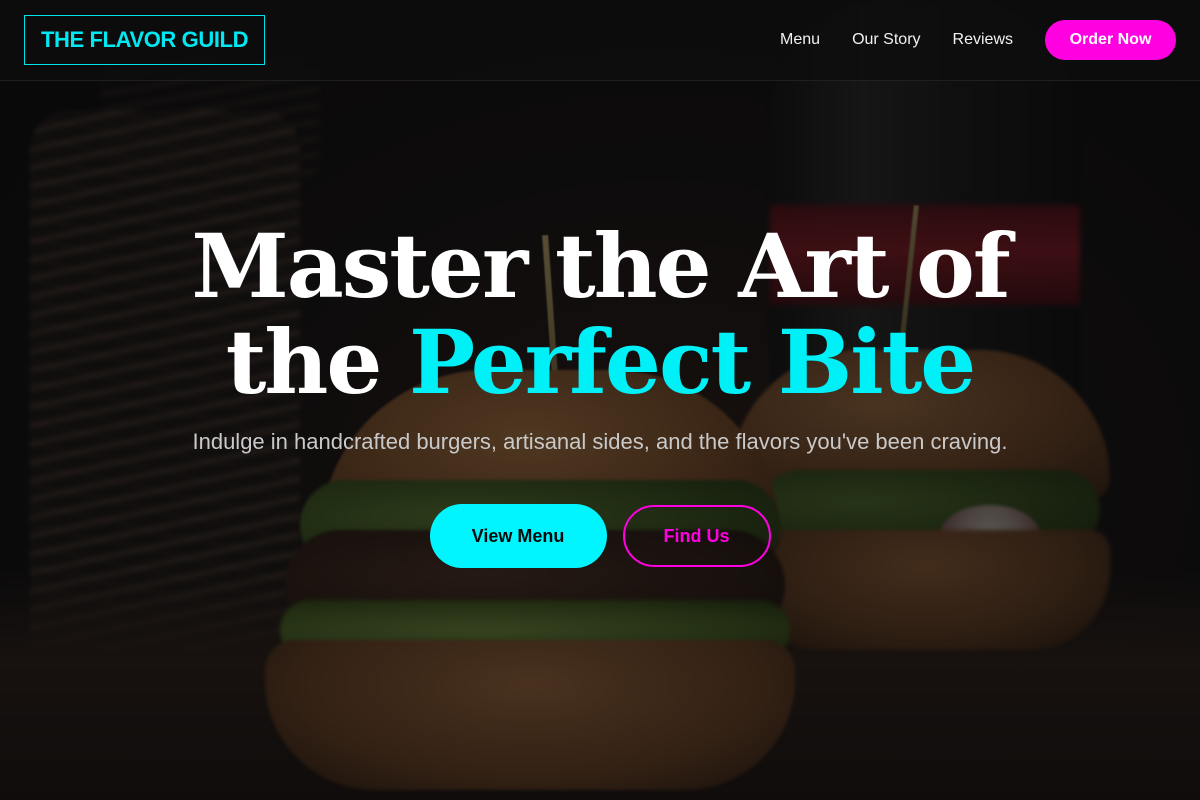 This screenshot has width=1200, height=800. What do you see at coordinates (983, 40) in the screenshot?
I see `nav-link-reviews: Reviews` at bounding box center [983, 40].